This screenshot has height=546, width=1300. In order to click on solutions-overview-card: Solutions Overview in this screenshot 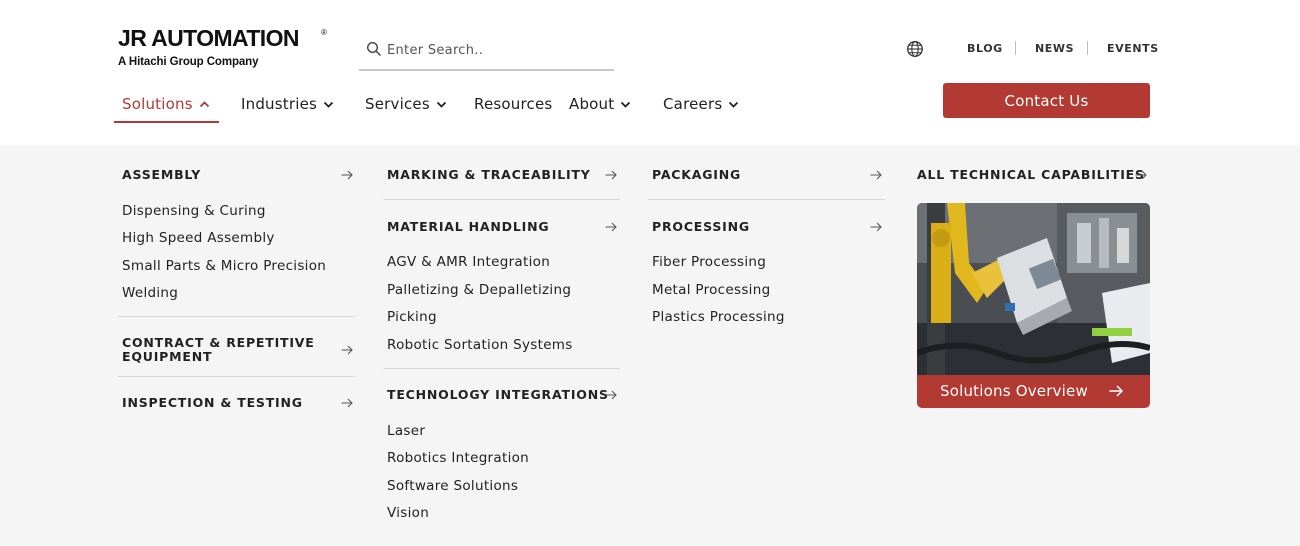, I will do `click(1033, 305)`.